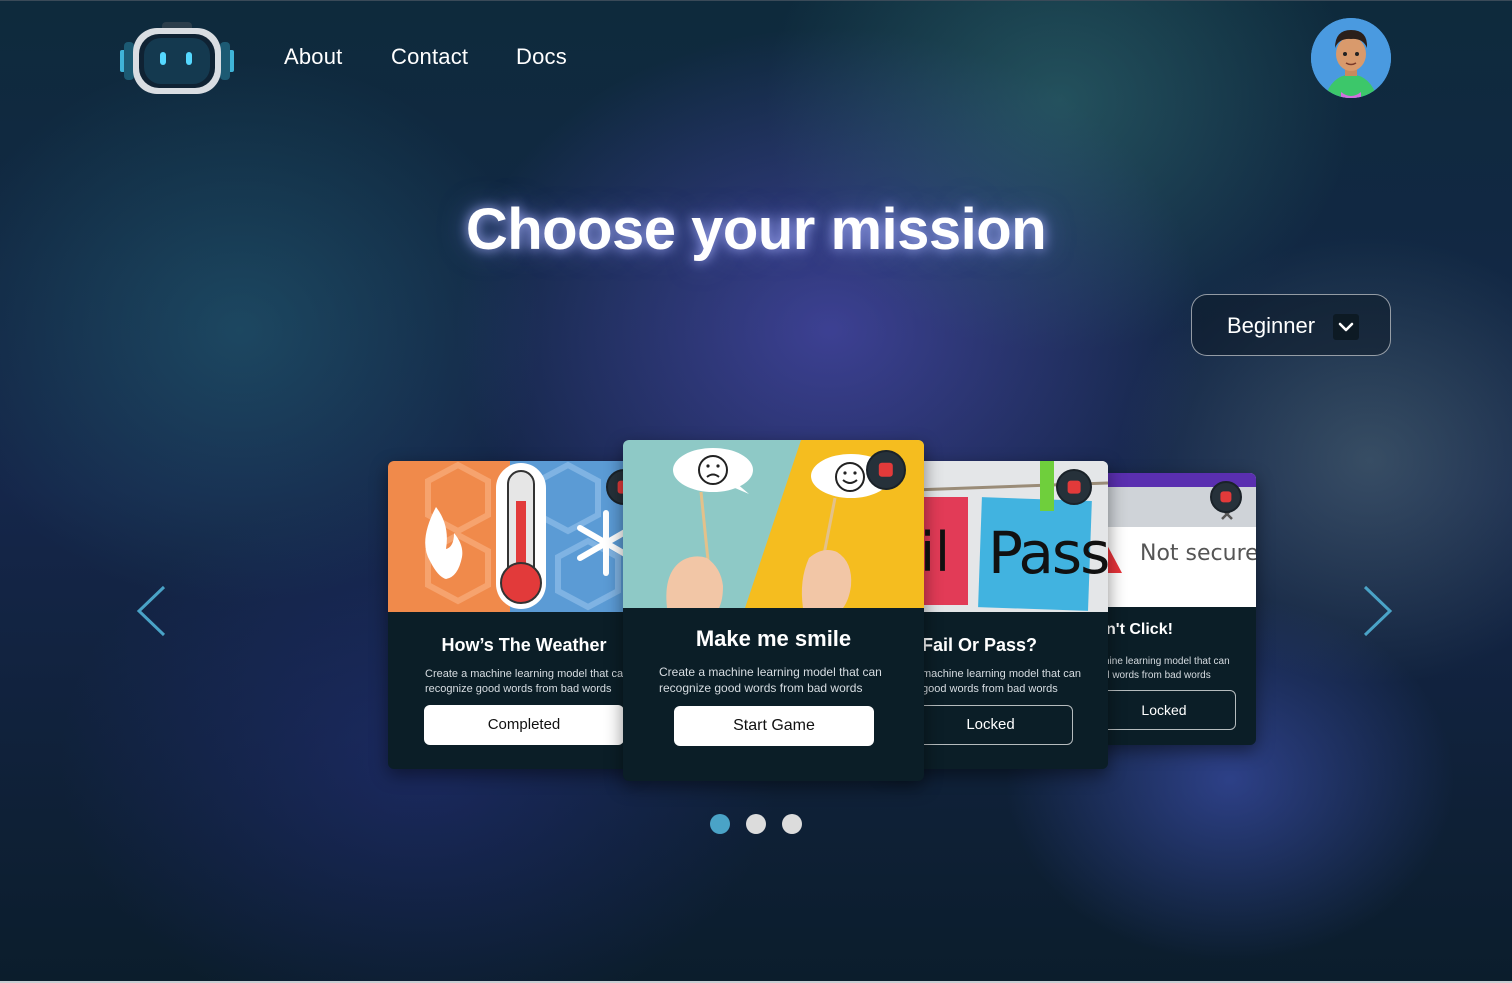  I want to click on mission-image-weather, so click(512, 536).